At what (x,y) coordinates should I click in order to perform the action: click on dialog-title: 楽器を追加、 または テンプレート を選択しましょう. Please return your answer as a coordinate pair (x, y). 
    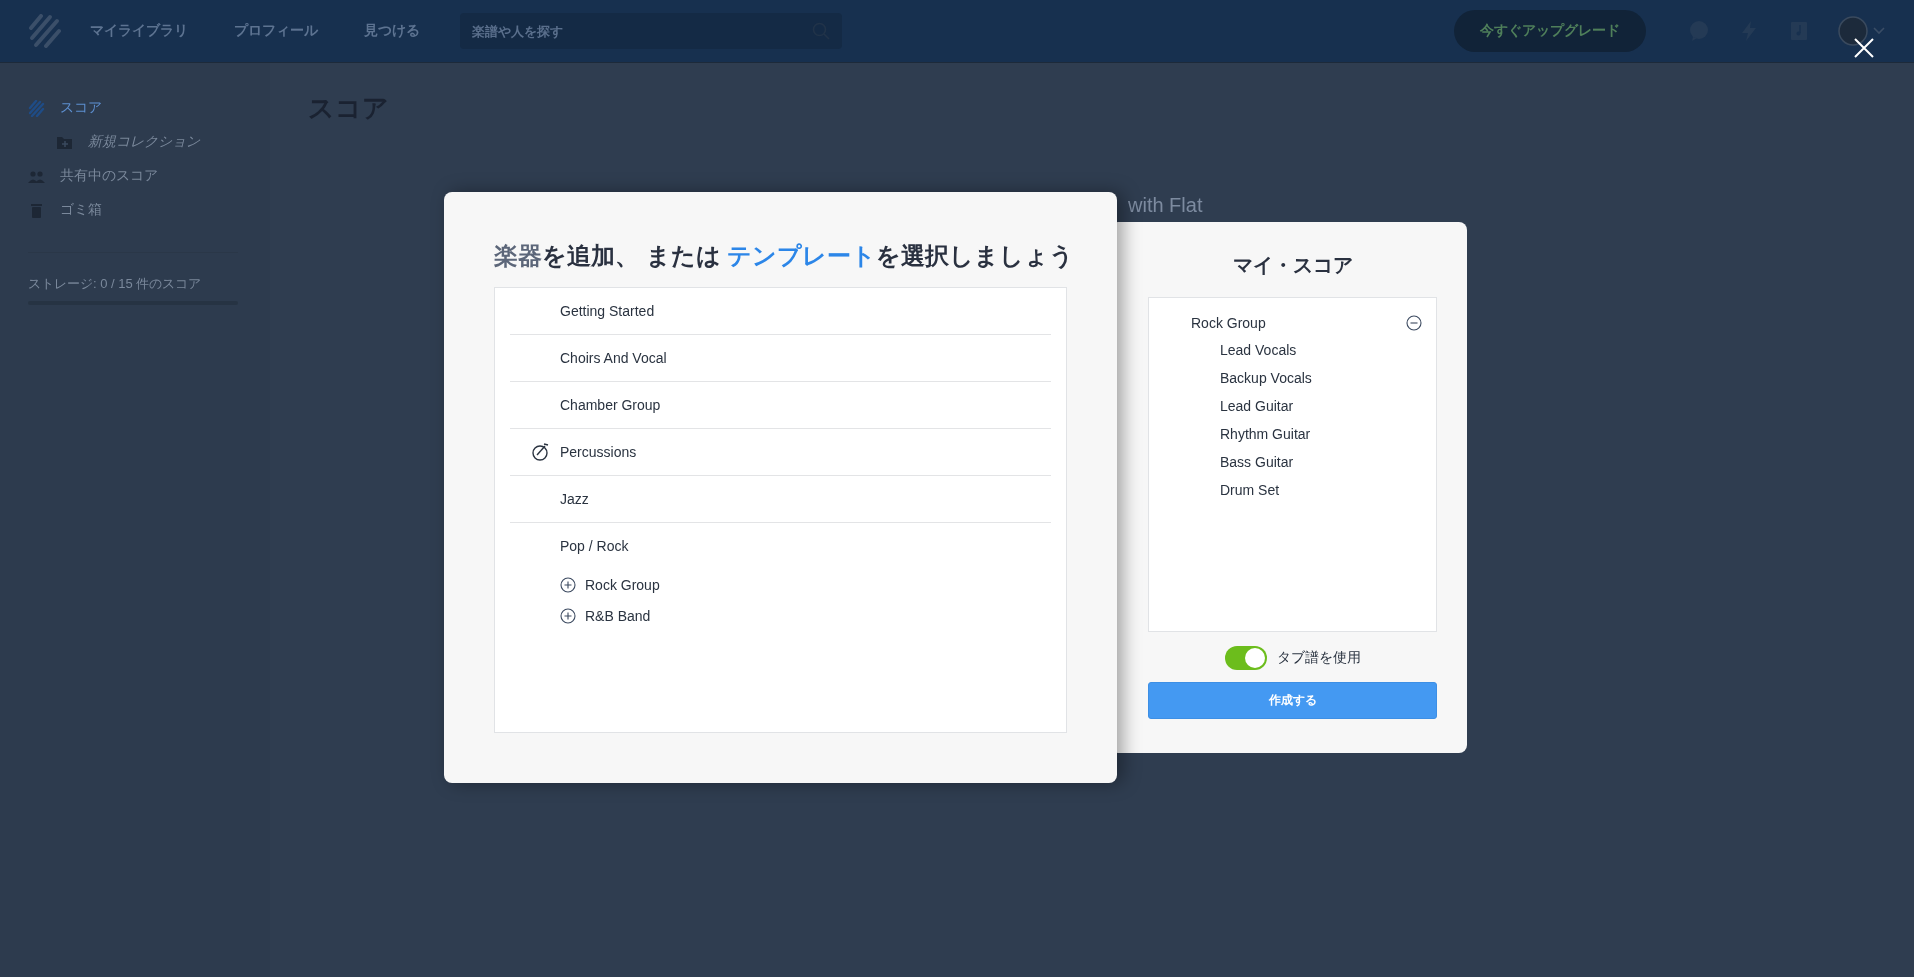
    Looking at the image, I should click on (780, 256).